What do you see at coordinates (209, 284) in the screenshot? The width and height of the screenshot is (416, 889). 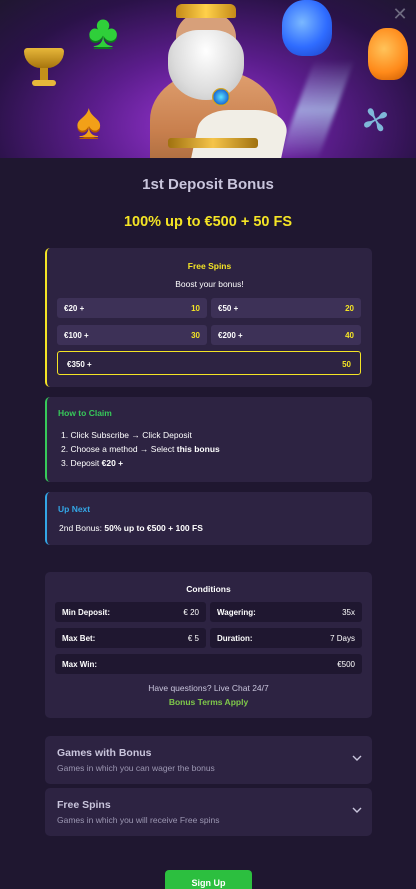 I see `free-spins-subtitle: Boost your bonus!` at bounding box center [209, 284].